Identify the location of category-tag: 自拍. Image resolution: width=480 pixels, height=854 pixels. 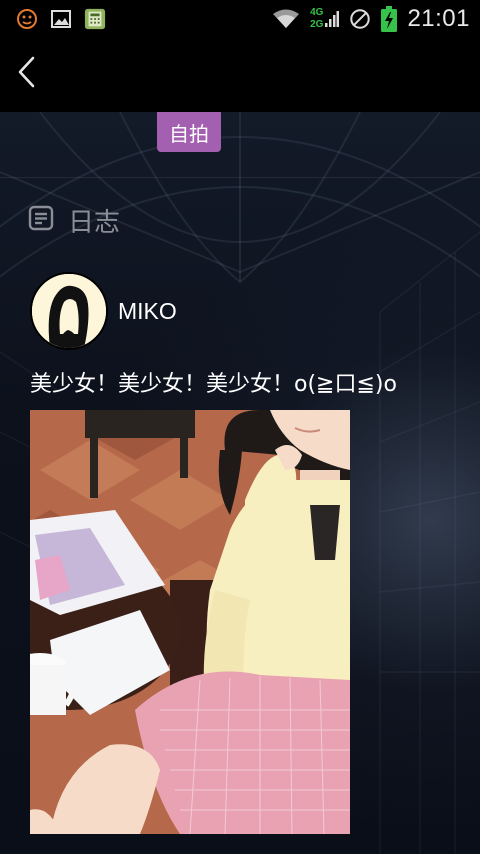
(189, 132).